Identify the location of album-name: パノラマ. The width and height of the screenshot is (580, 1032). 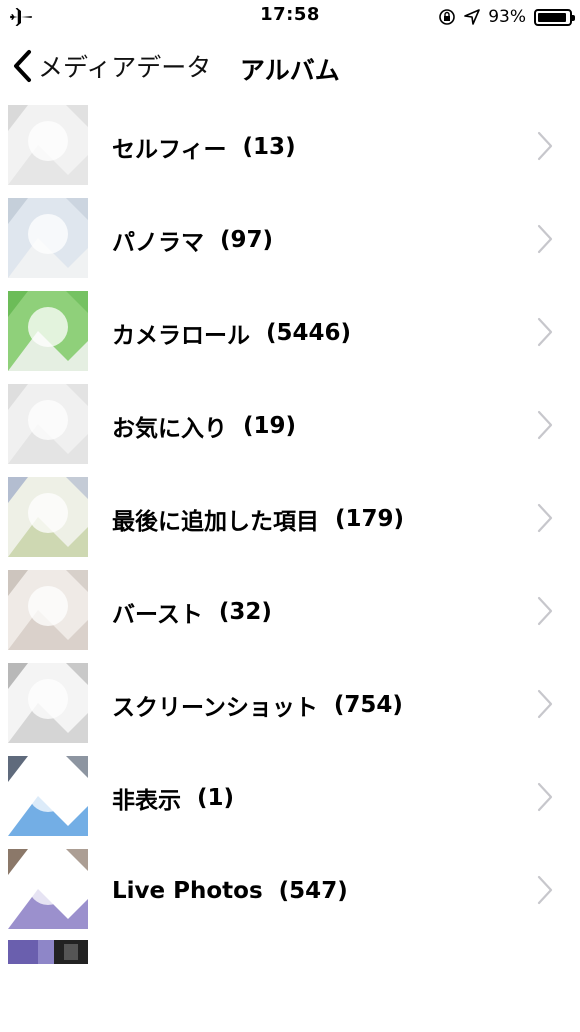
(158, 242).